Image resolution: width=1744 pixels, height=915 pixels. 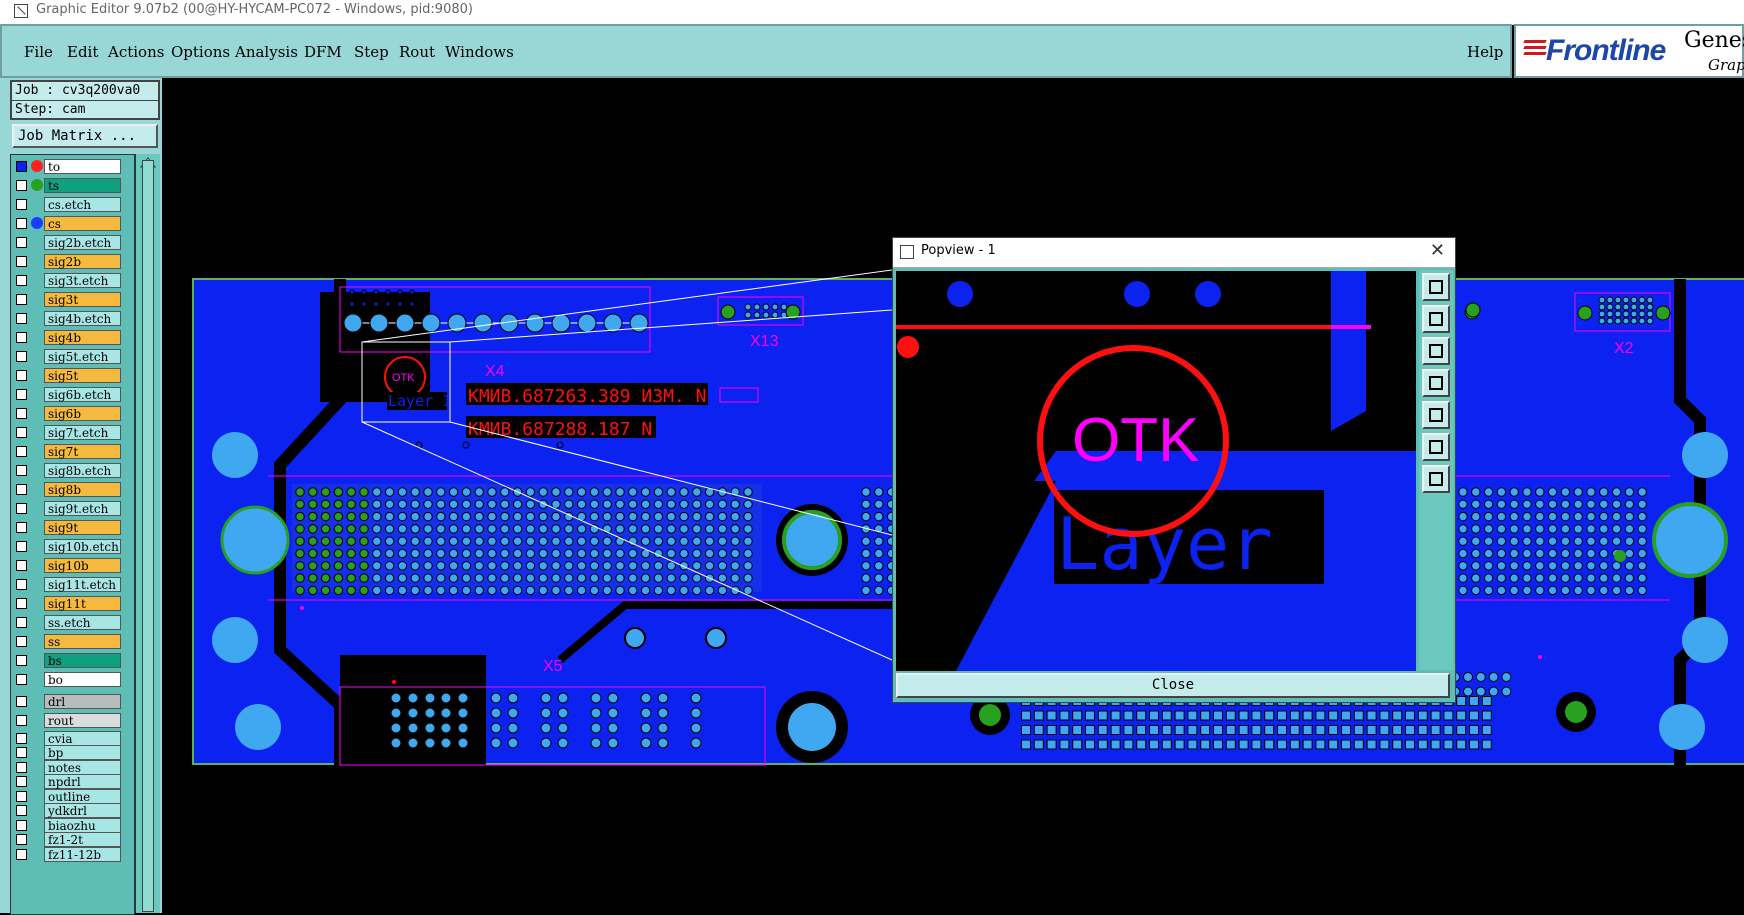 I want to click on layer-row-sig10b-etch: sig10b.etch, so click(x=72, y=546).